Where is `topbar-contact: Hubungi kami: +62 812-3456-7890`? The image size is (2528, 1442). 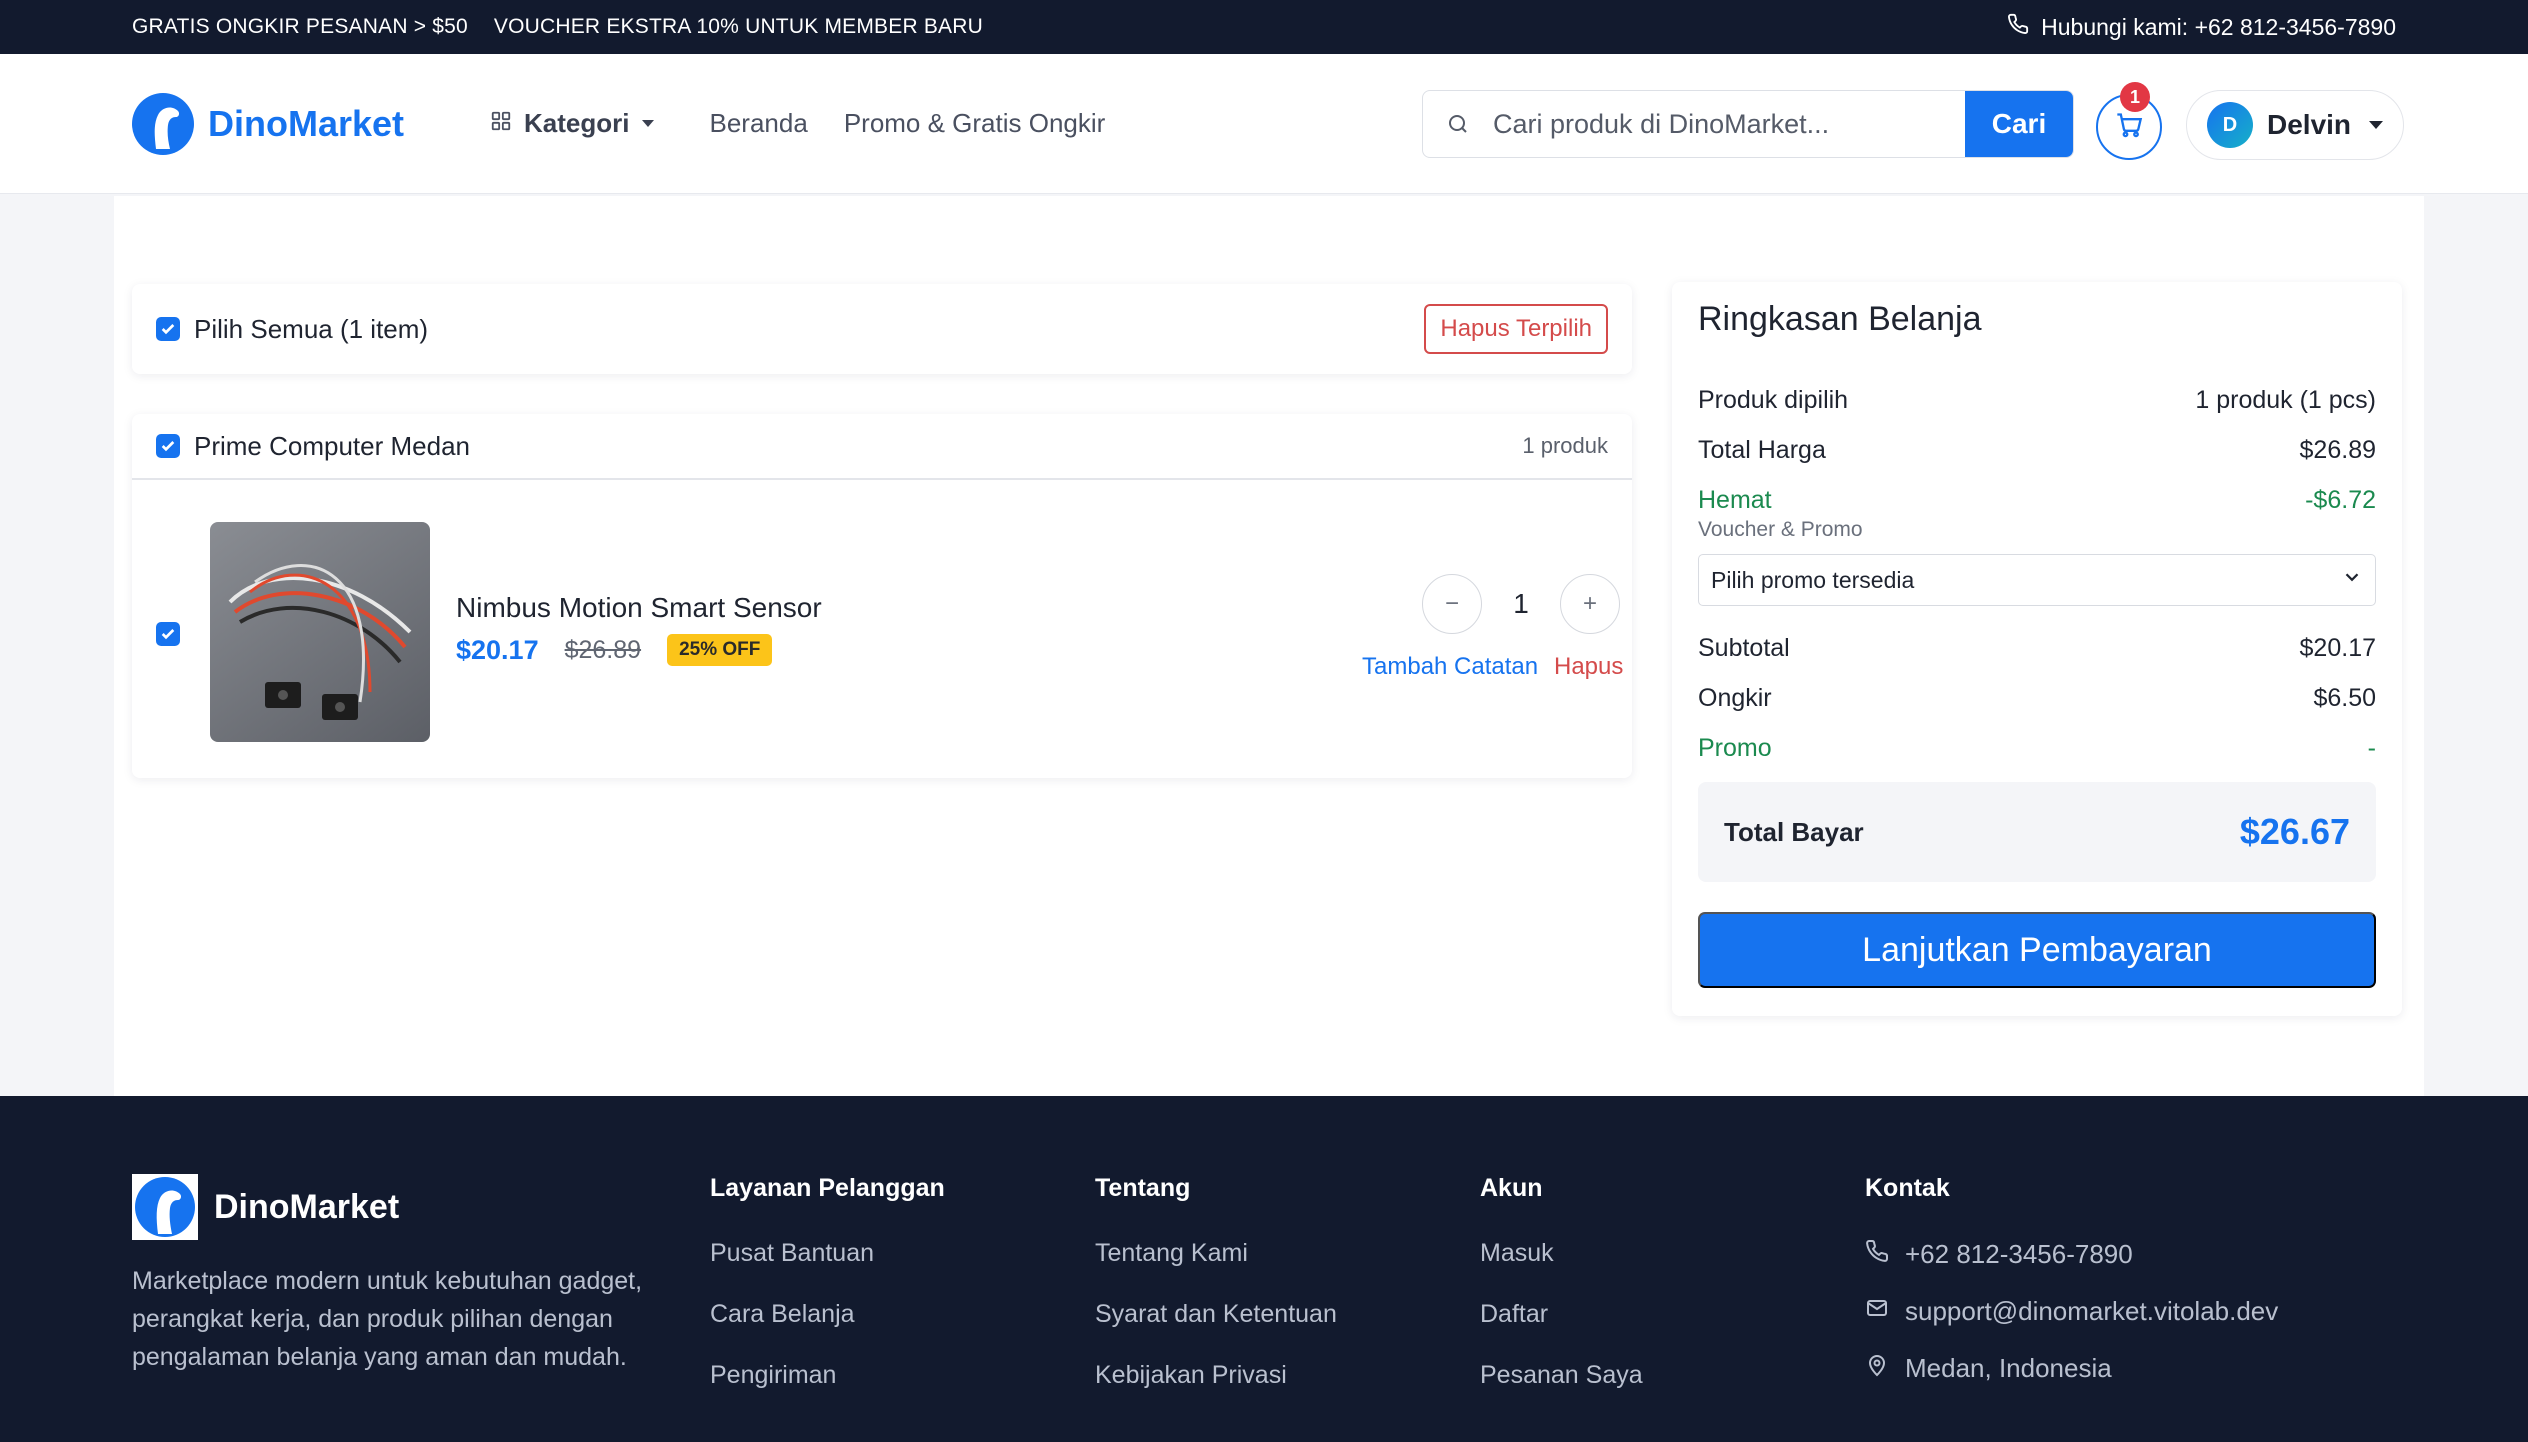 topbar-contact: Hubungi kami: +62 812-3456-7890 is located at coordinates (2201, 27).